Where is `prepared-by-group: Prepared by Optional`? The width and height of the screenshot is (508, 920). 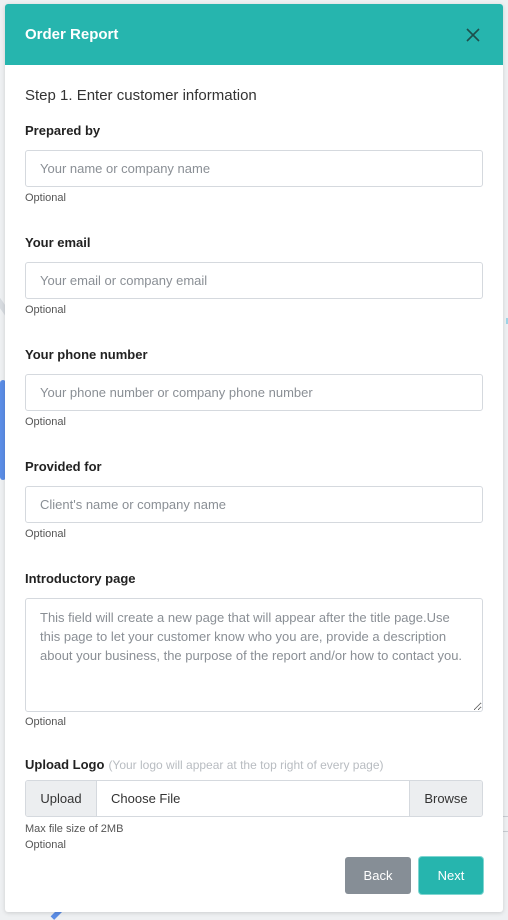 prepared-by-group: Prepared by Optional is located at coordinates (254, 164).